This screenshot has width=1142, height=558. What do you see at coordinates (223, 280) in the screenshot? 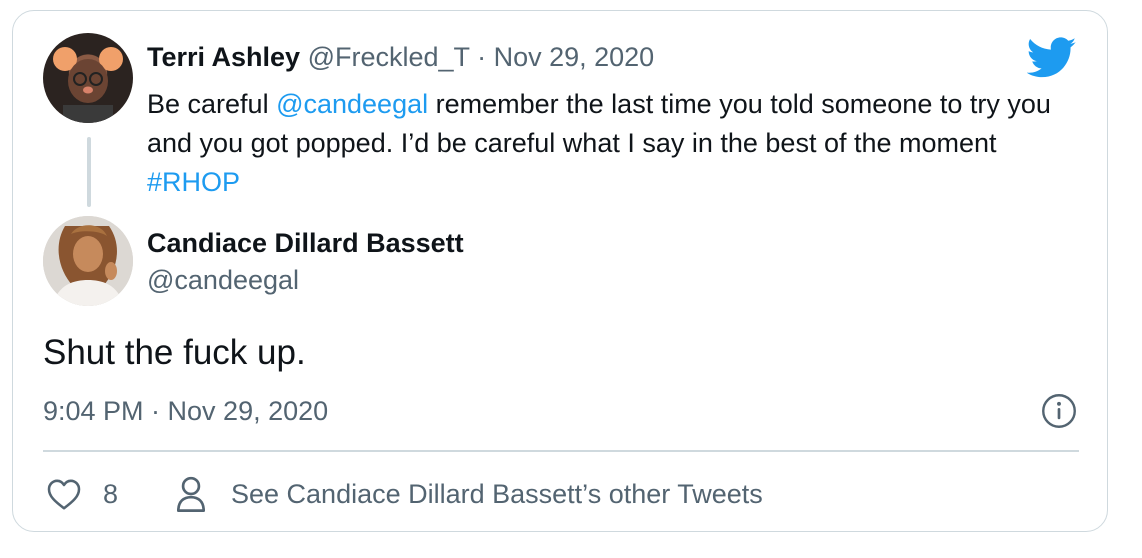
I see `author-handle: @candeegal` at bounding box center [223, 280].